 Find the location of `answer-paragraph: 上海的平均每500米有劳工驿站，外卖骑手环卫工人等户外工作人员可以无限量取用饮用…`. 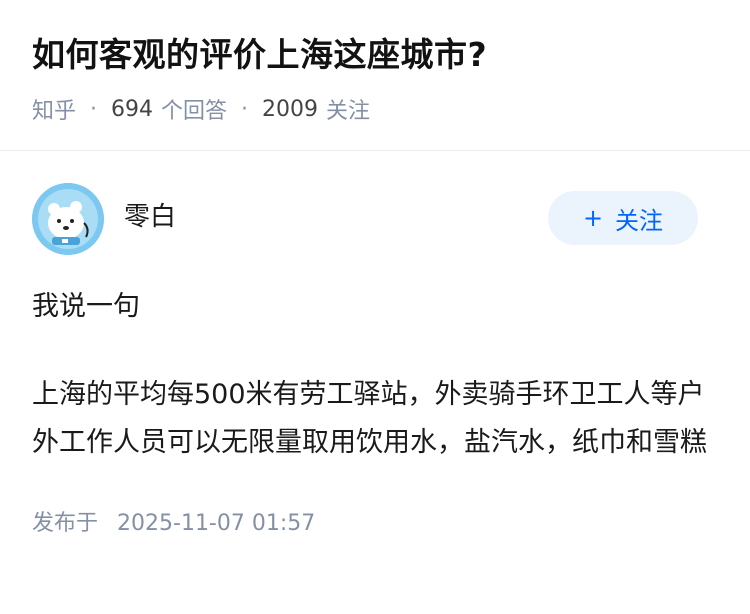

answer-paragraph: 上海的平均每500米有劳工驿站，外卖骑手环卫工人等户外工作人员可以无限量取用饮用… is located at coordinates (369, 418).